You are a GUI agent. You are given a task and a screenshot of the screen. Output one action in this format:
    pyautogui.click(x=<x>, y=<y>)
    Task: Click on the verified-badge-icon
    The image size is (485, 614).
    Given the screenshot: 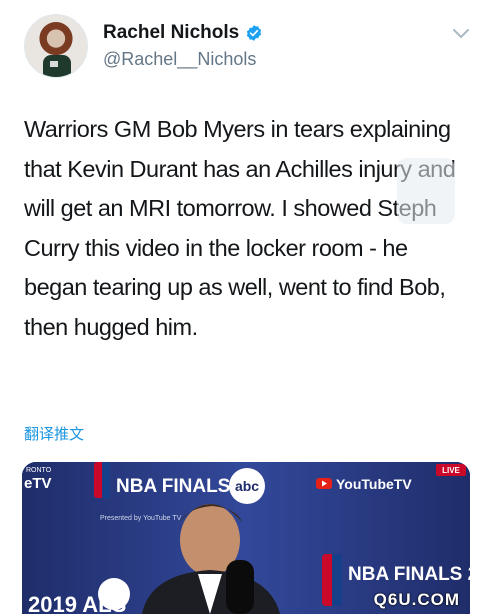 What is the action you would take?
    pyautogui.click(x=254, y=33)
    